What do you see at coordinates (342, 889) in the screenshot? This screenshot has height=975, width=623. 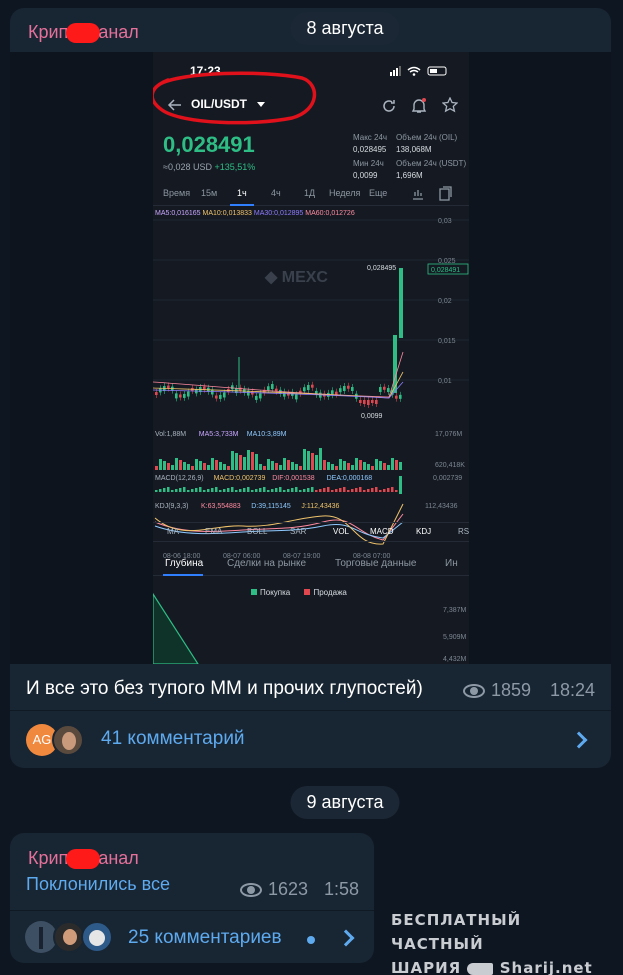 I see `message-time: 1:58` at bounding box center [342, 889].